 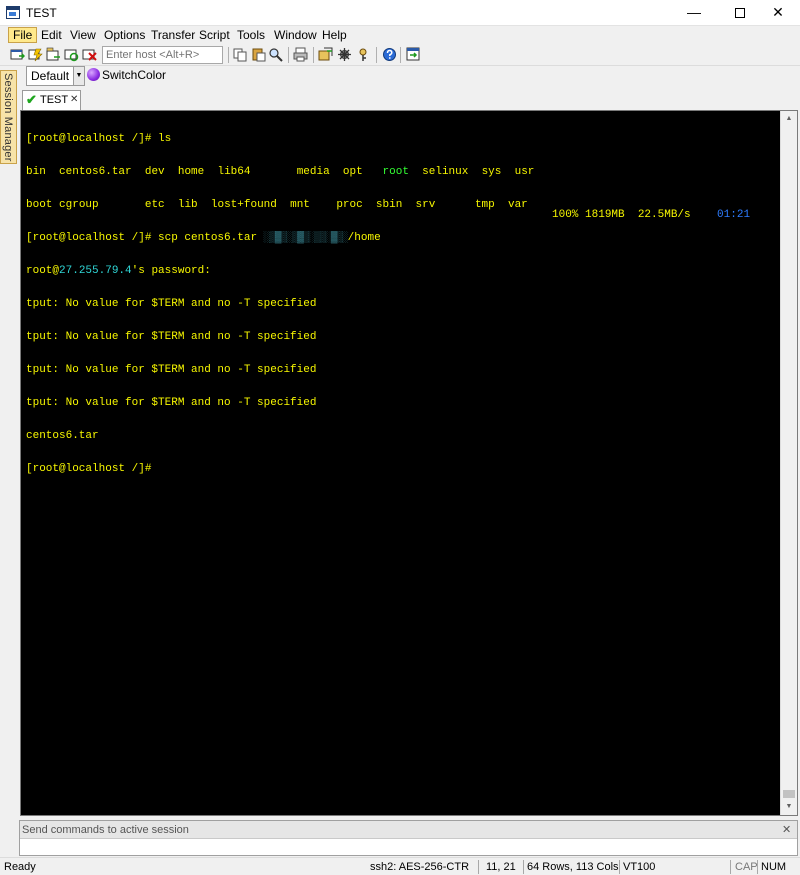 What do you see at coordinates (389, 54) in the screenshot?
I see `help-icon` at bounding box center [389, 54].